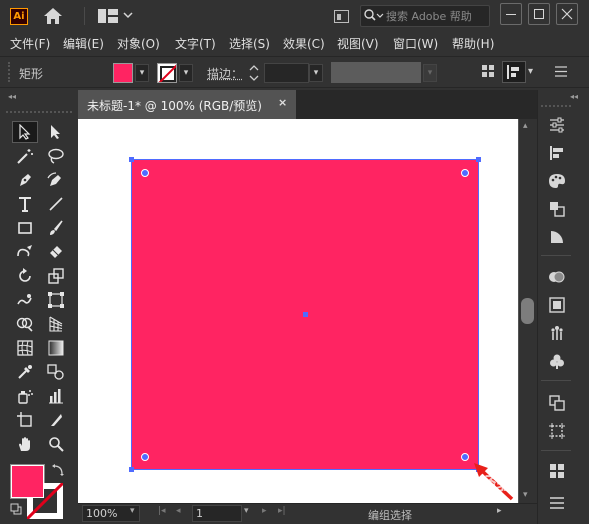 This screenshot has width=589, height=524. I want to click on perspective-grid-icon, so click(56, 324).